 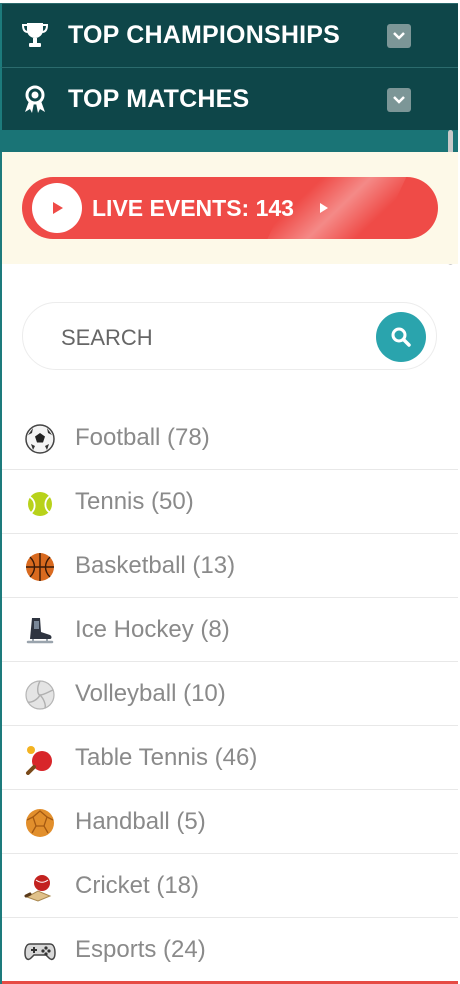 I want to click on live-events-button: LIVE EVENTS: 143, so click(x=230, y=208).